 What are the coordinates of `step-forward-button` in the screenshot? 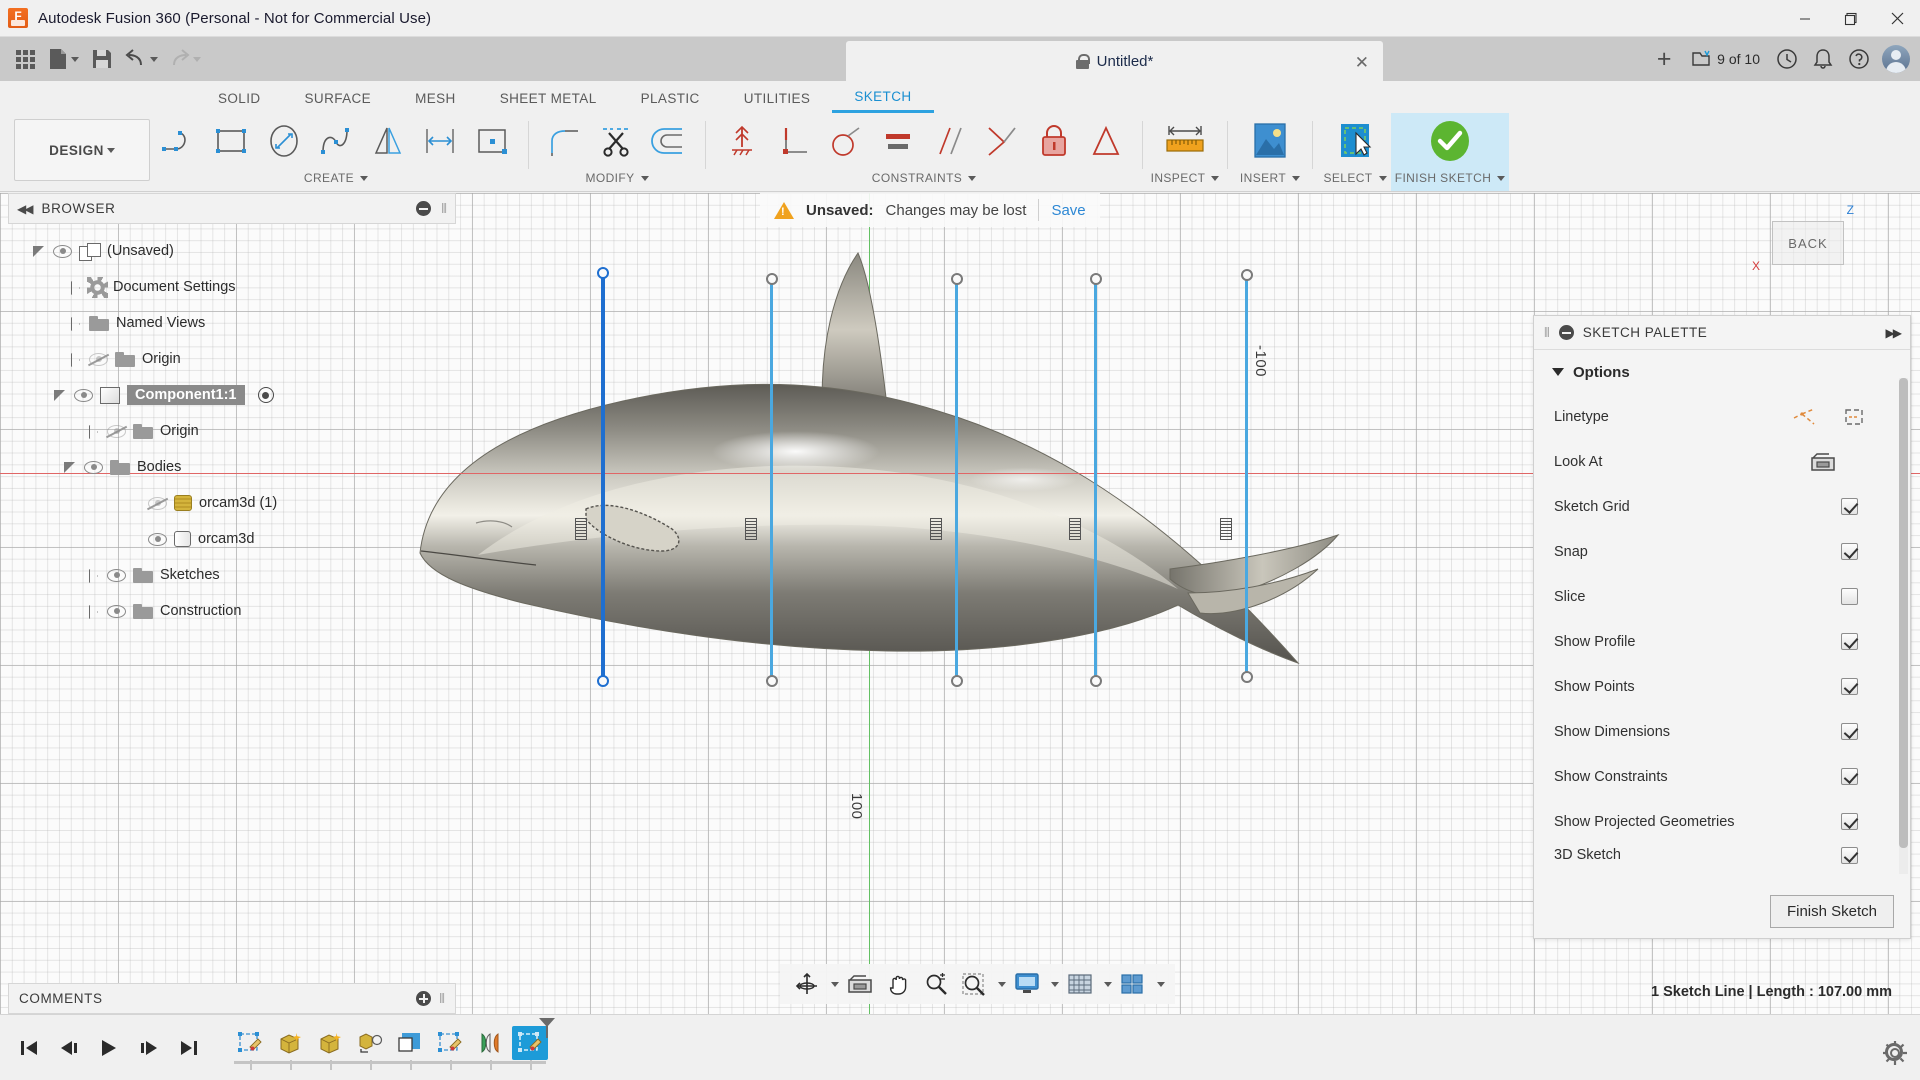 It's located at (149, 1048).